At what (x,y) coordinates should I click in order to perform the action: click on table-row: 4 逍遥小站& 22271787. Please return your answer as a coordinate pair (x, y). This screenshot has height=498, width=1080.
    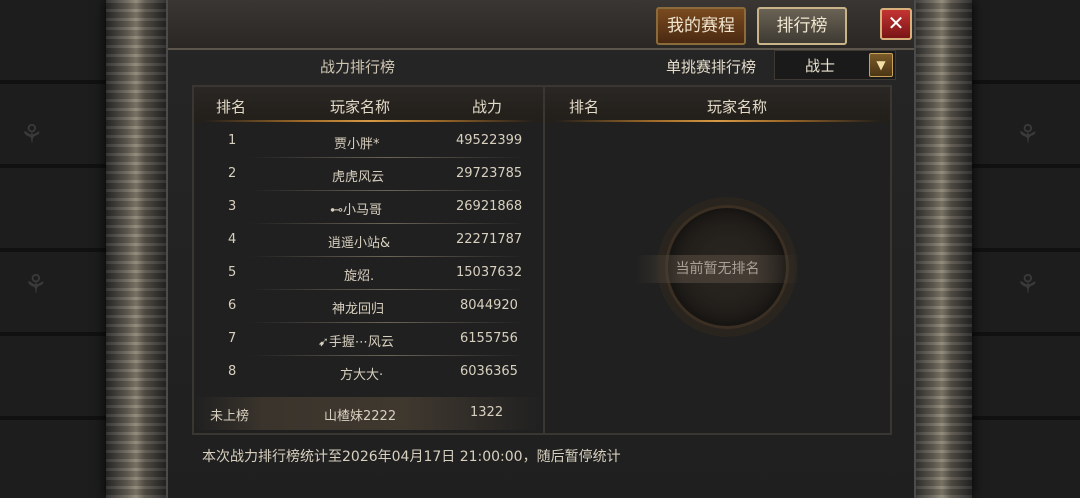
    Looking at the image, I should click on (369, 240).